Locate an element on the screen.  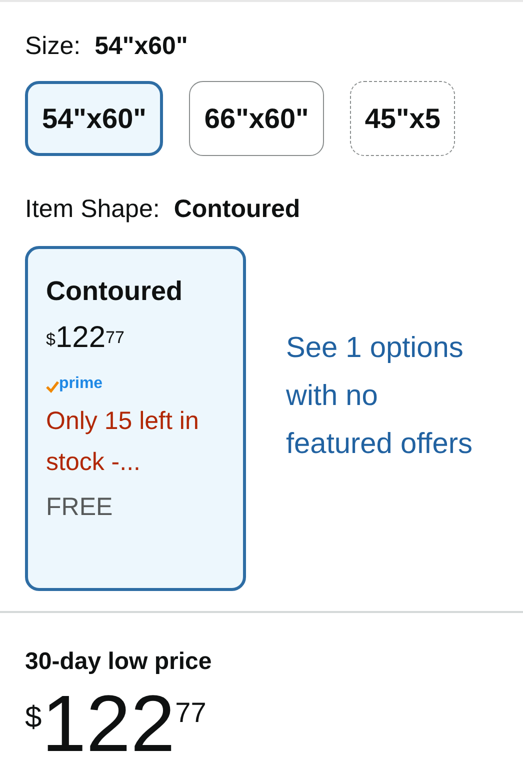
option-title: Contoured is located at coordinates (115, 291).